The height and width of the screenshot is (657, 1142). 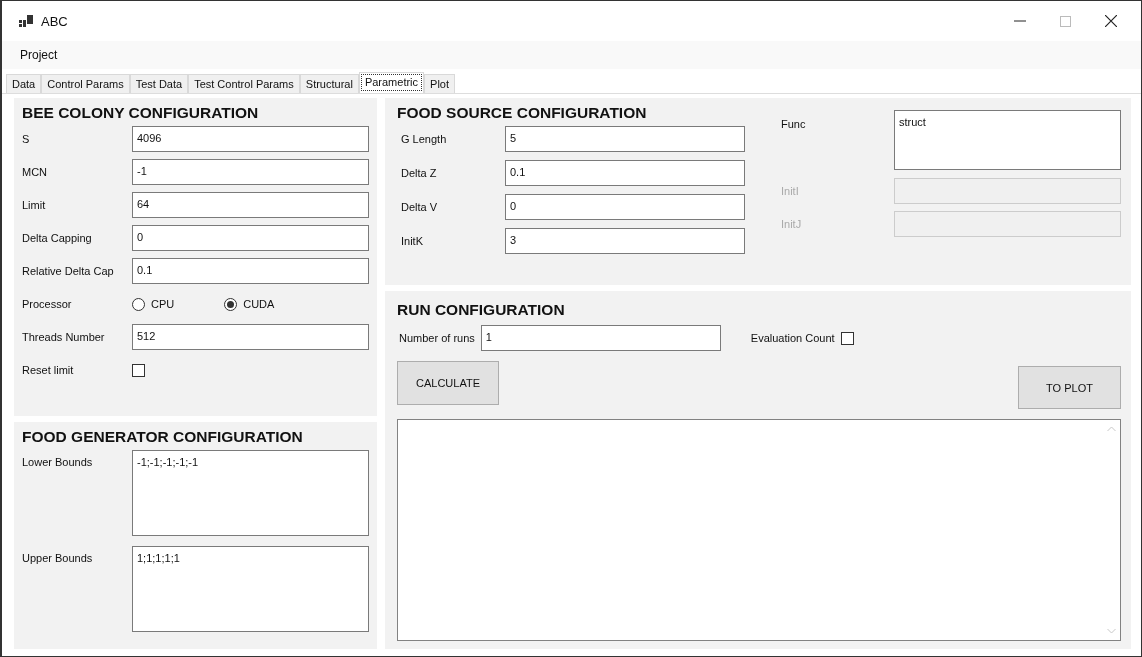 I want to click on field-label: Delta Capping, so click(x=57, y=238).